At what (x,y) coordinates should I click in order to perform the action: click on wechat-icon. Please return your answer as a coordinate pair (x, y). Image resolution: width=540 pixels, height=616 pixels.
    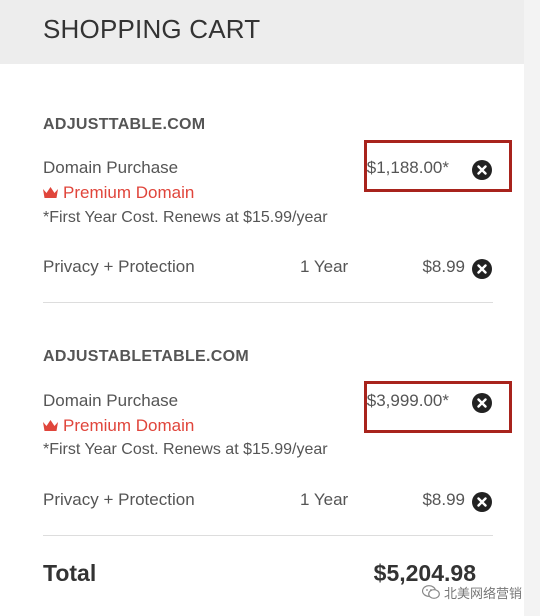
    Looking at the image, I should click on (430, 592).